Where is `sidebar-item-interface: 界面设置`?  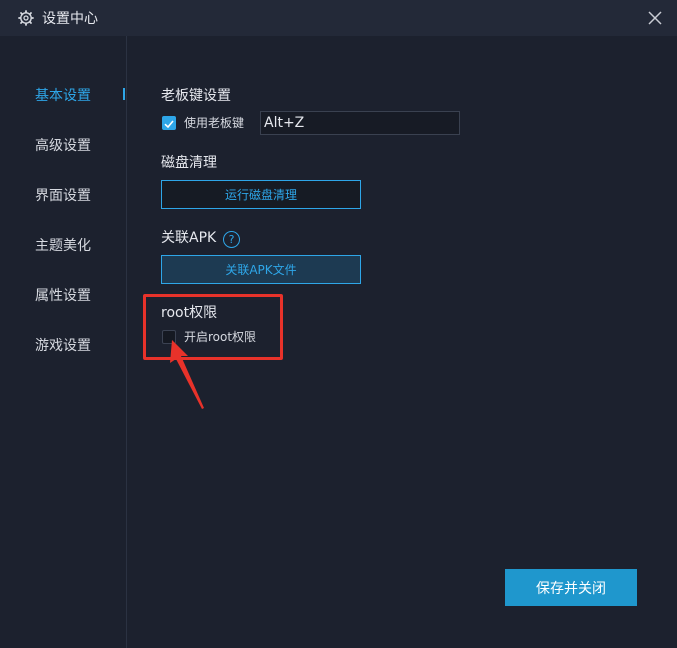
sidebar-item-interface: 界面设置 is located at coordinates (63, 196).